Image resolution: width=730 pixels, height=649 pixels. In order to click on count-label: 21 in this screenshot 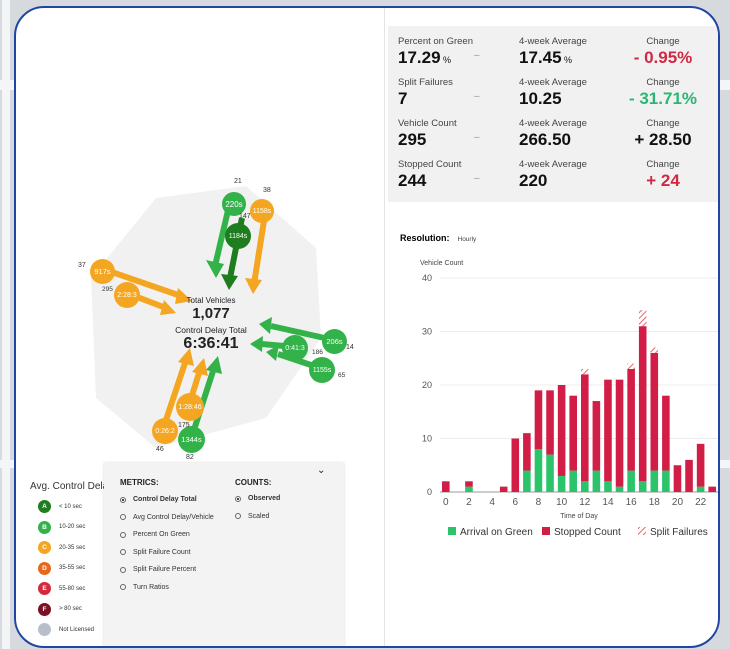, I will do `click(238, 181)`.